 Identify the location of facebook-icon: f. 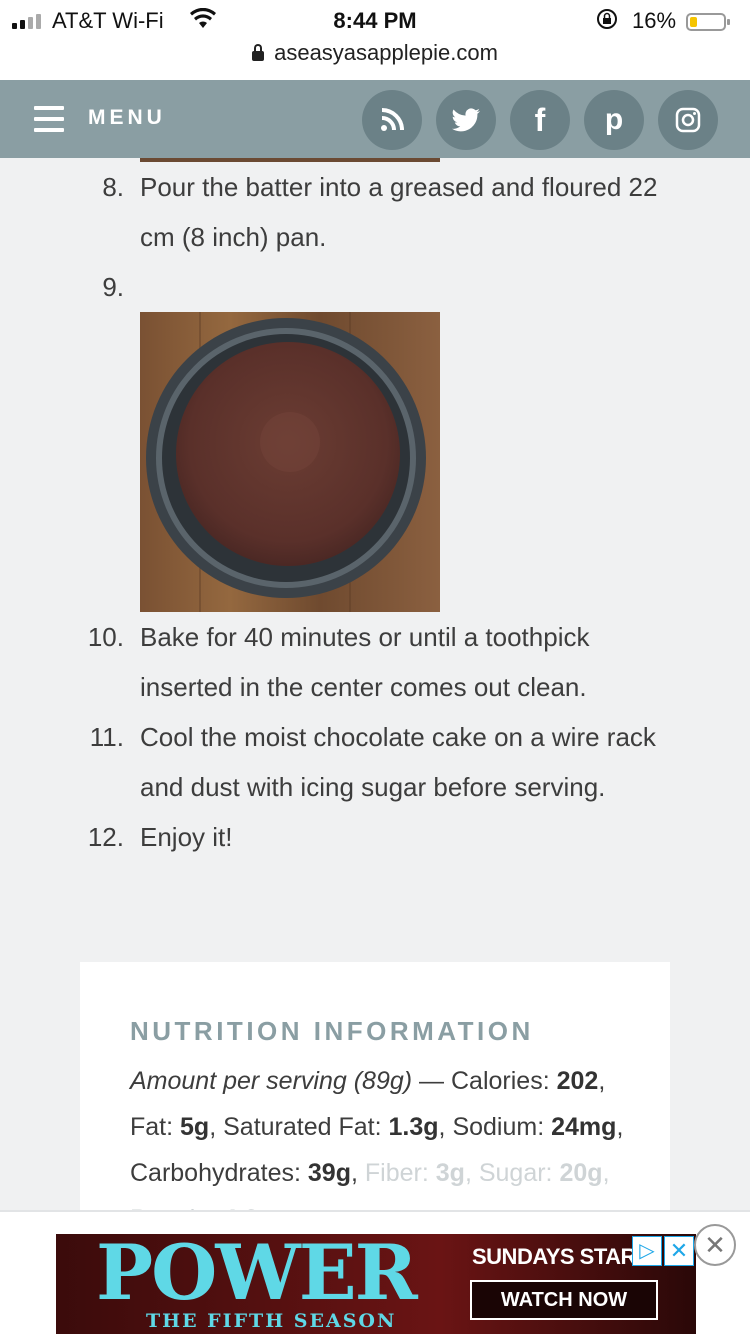
(540, 119).